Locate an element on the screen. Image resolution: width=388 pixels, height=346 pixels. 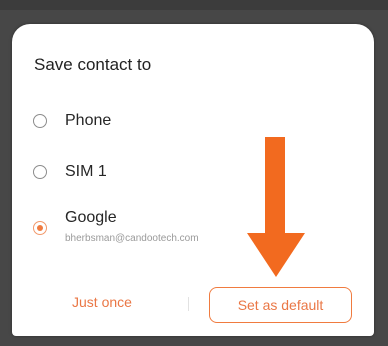
just-once-button: Just once is located at coordinates (102, 302).